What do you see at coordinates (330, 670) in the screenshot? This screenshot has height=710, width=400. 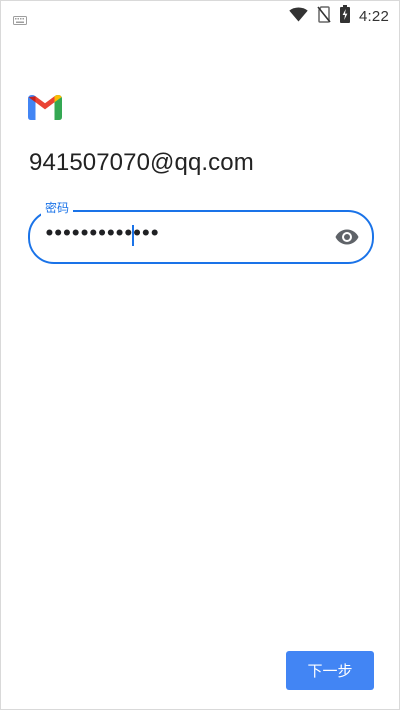 I see `next-button: 下一步` at bounding box center [330, 670].